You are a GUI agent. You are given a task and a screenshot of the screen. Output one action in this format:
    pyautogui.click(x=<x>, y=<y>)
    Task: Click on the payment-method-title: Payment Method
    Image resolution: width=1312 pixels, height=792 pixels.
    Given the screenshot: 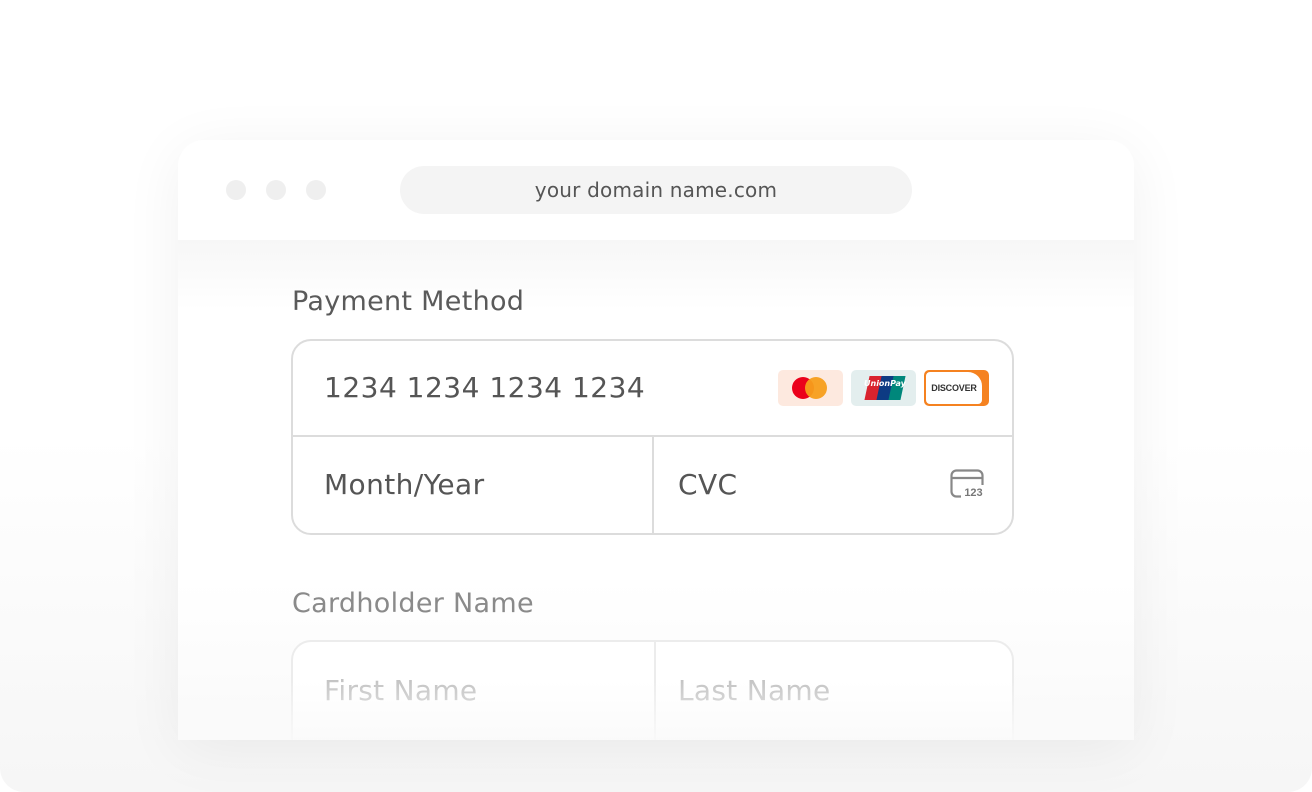 What is the action you would take?
    pyautogui.click(x=408, y=301)
    